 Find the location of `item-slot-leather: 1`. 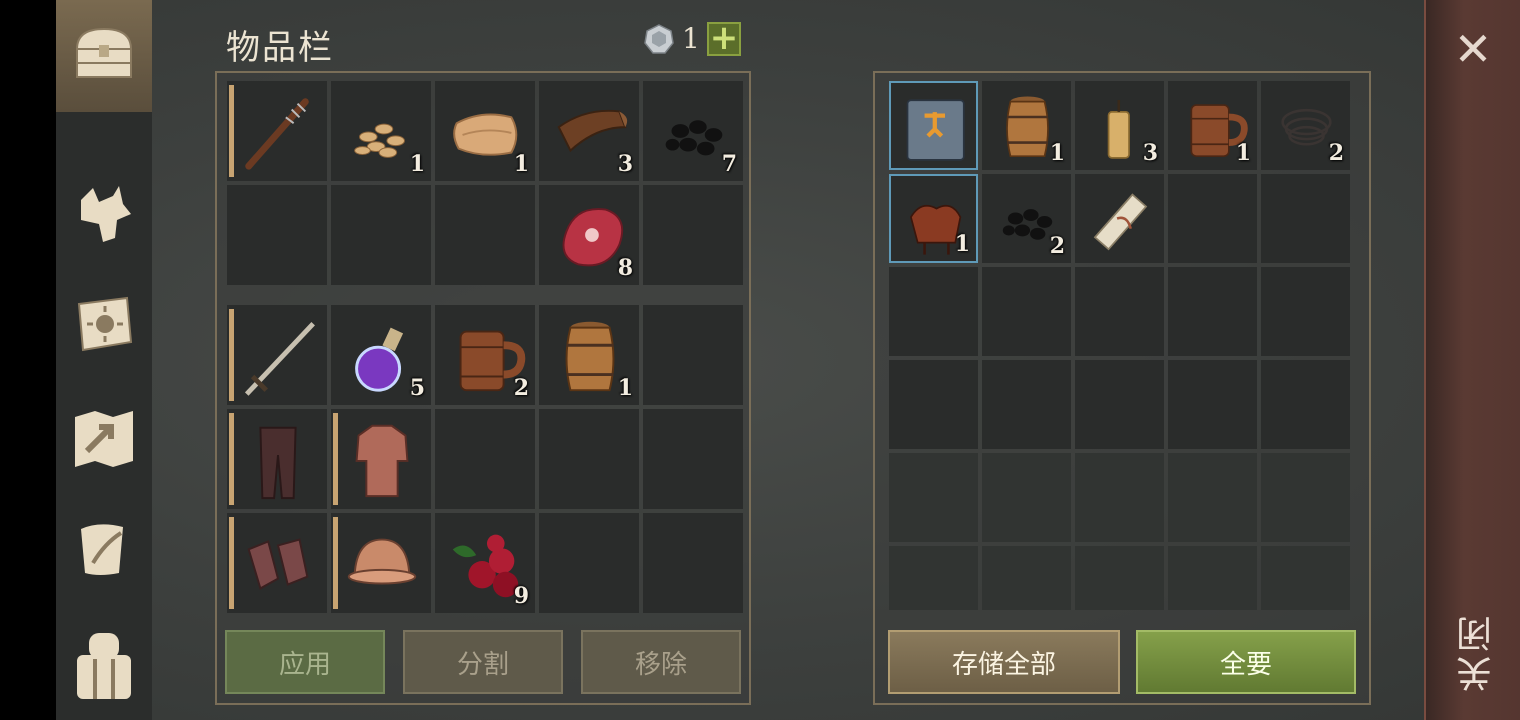

item-slot-leather: 1 is located at coordinates (485, 131).